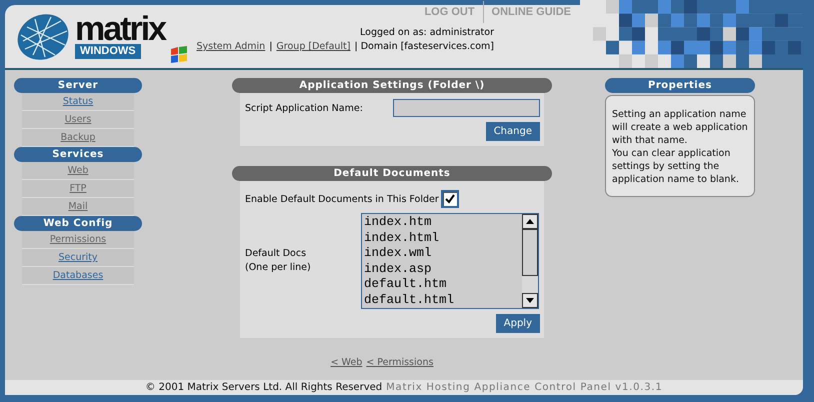  I want to click on breadcrumb-link: System Admin, so click(231, 46).